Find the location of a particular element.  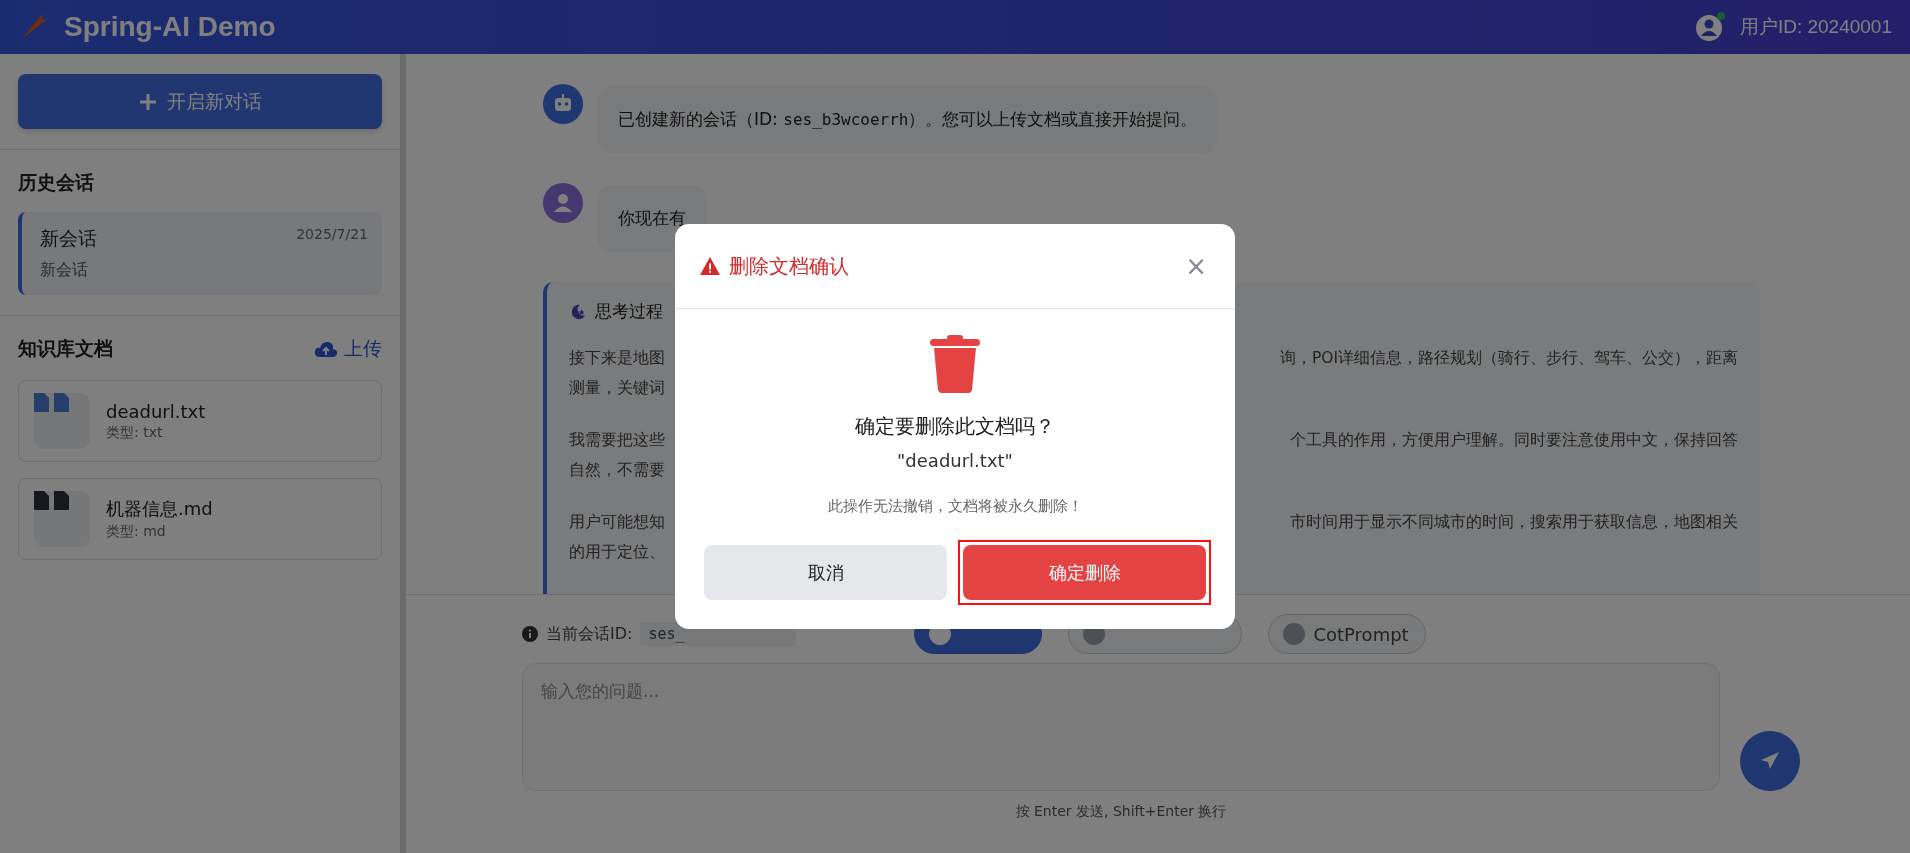

thinking-text: 自然，不需要 is located at coordinates (617, 470).